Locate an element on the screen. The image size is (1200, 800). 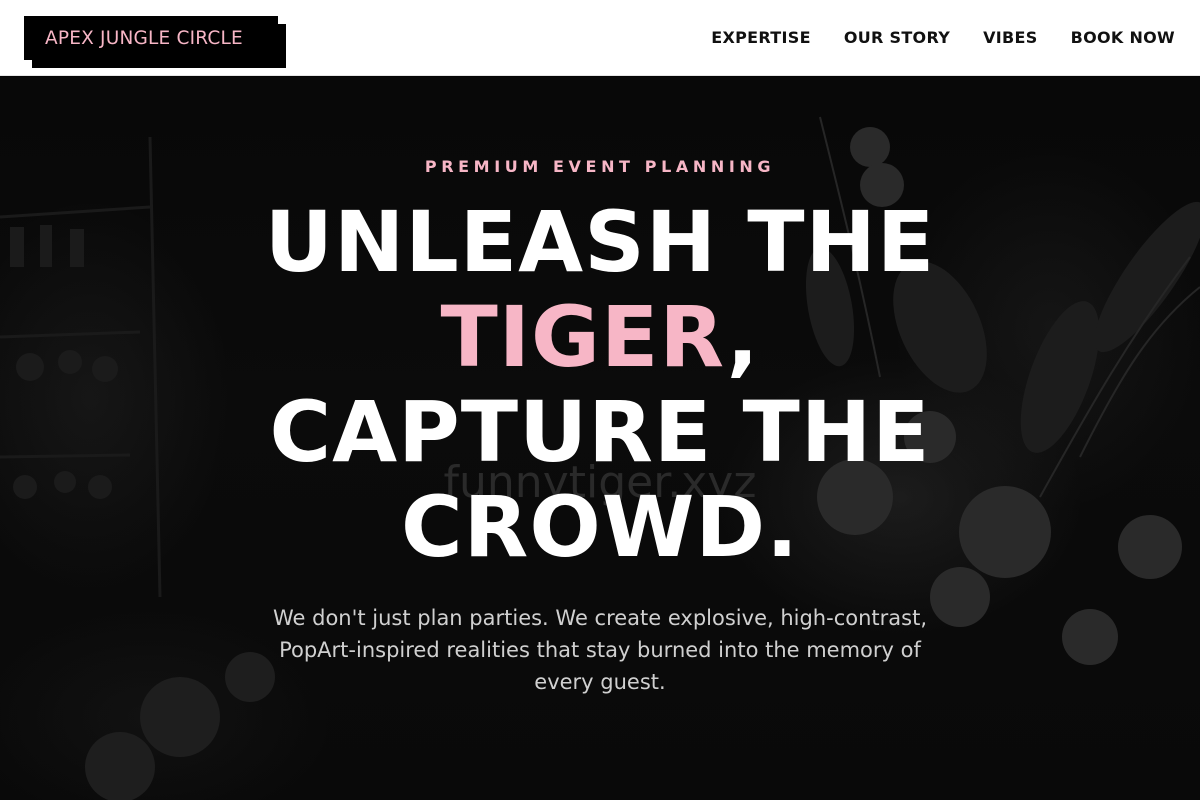
headline-line-1: UNLEASH THE is located at coordinates (600, 242).